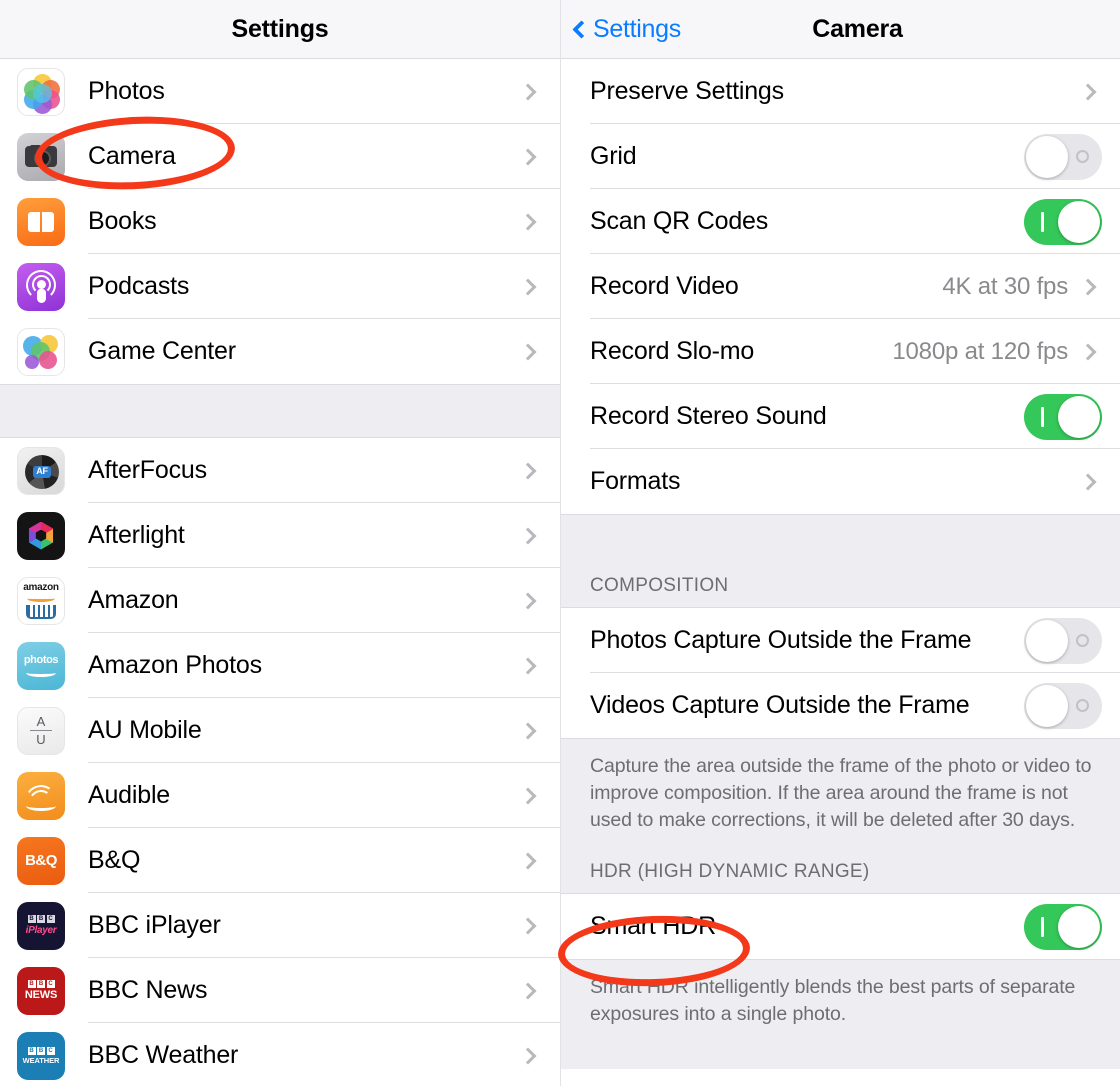 The height and width of the screenshot is (1086, 1120). Describe the element at coordinates (280, 156) in the screenshot. I see `settings-row-camera: Camera` at that location.